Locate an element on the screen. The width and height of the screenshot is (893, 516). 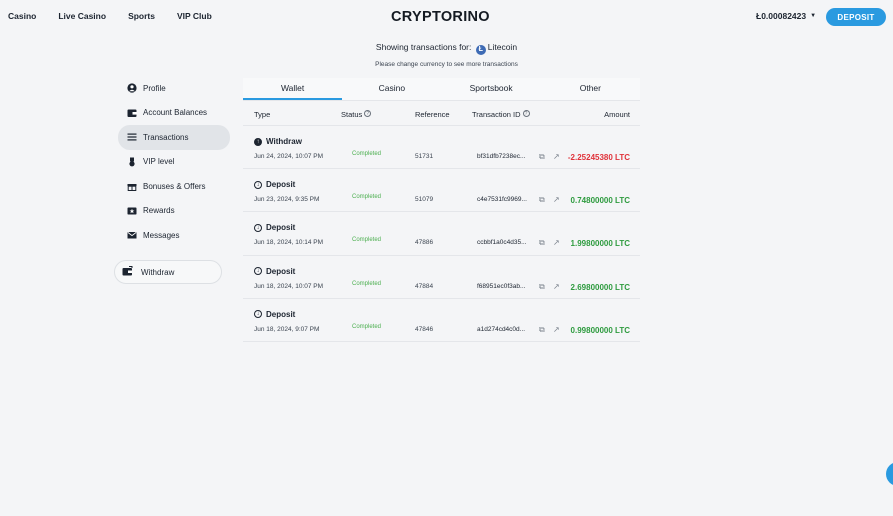
tab-sportsbook: Sportsbook is located at coordinates (491, 89).